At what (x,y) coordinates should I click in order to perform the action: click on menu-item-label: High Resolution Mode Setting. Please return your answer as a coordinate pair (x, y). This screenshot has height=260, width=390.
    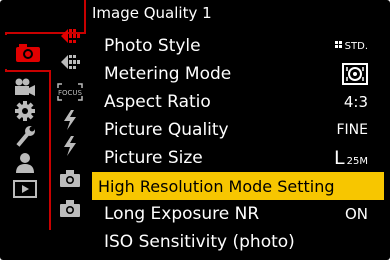
    Looking at the image, I should click on (216, 186).